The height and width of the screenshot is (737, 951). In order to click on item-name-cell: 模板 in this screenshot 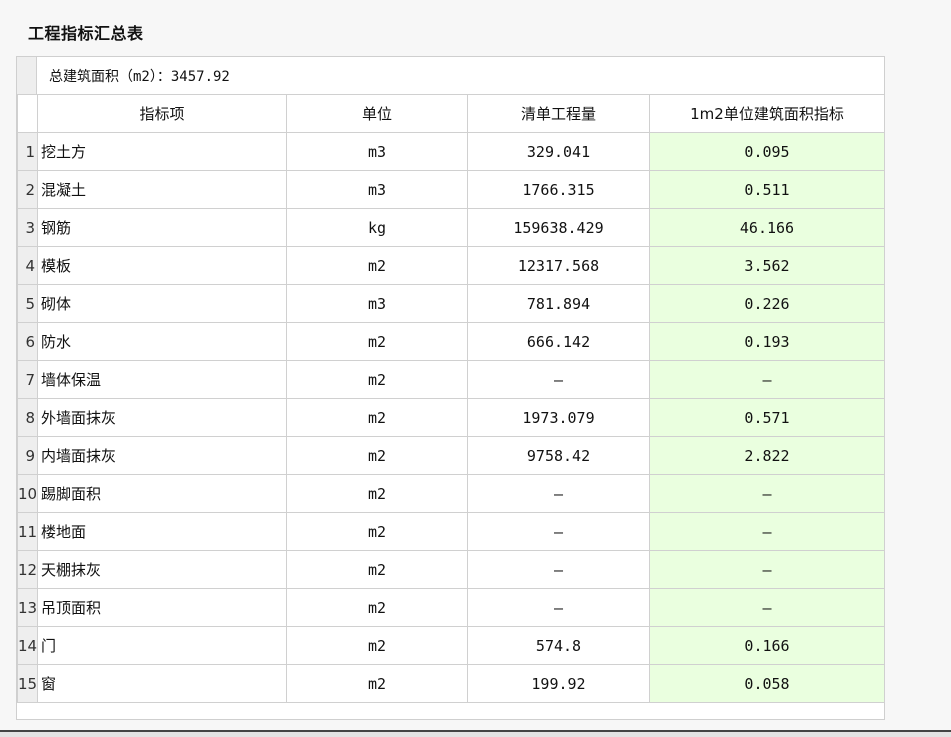, I will do `click(162, 265)`.